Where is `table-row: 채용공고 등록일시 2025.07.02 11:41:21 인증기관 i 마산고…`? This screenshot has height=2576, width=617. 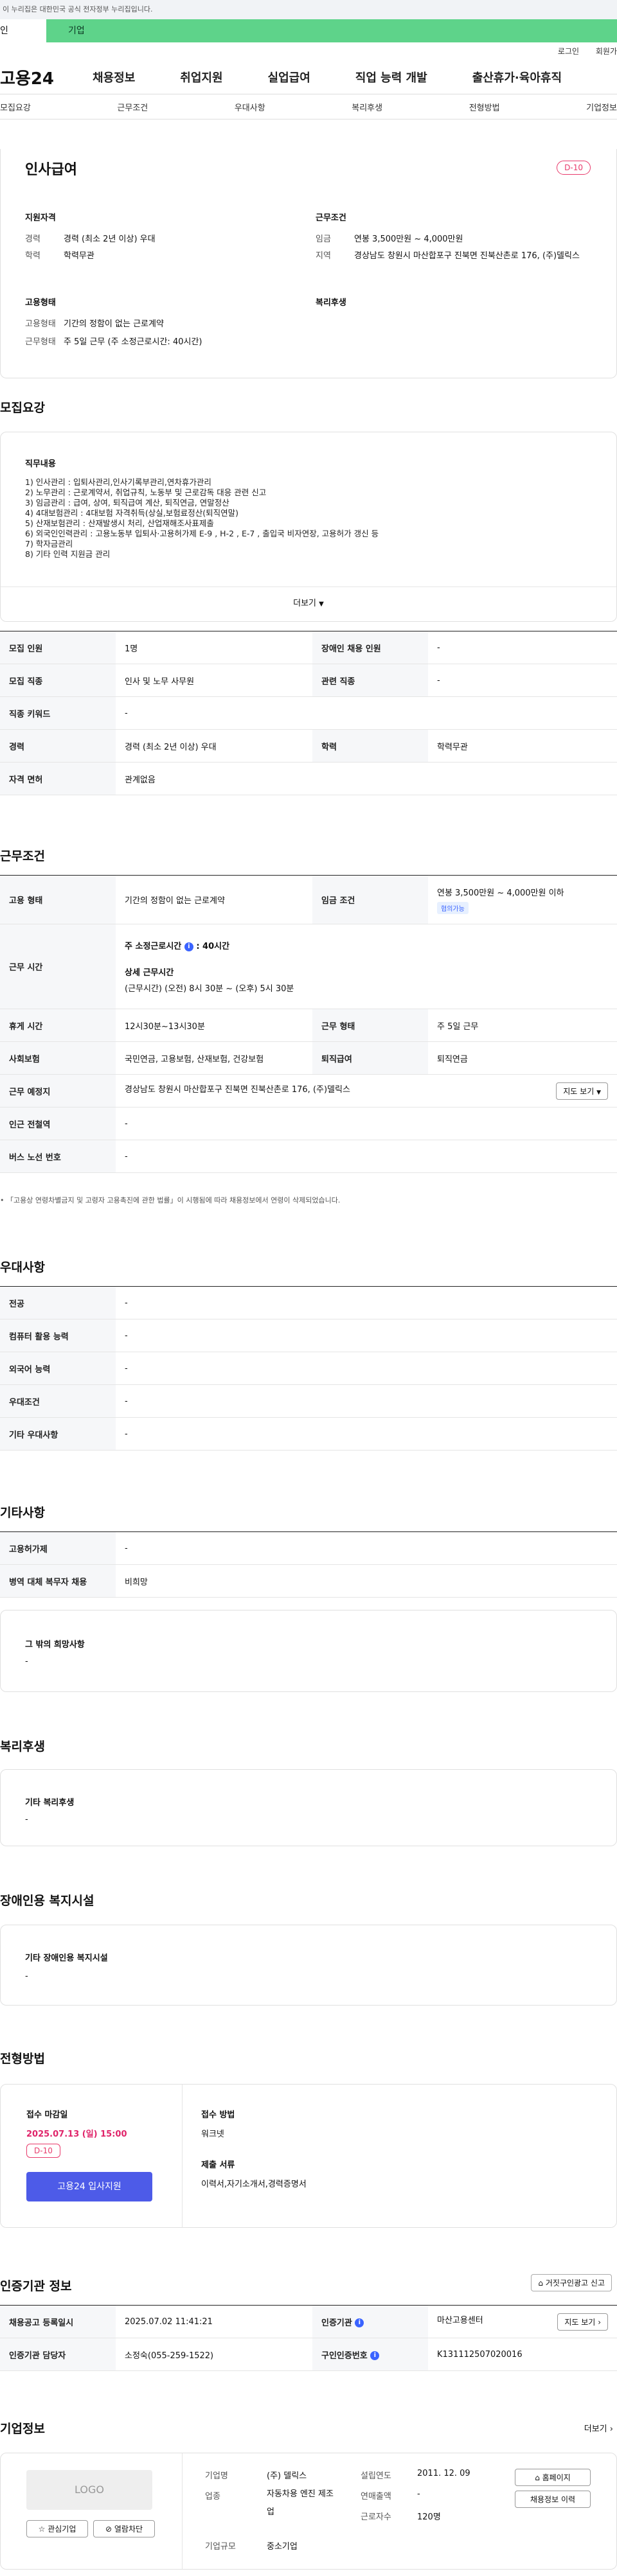 table-row: 채용공고 등록일시 2025.07.02 11:41:21 인증기관 i 마산고… is located at coordinates (308, 2321).